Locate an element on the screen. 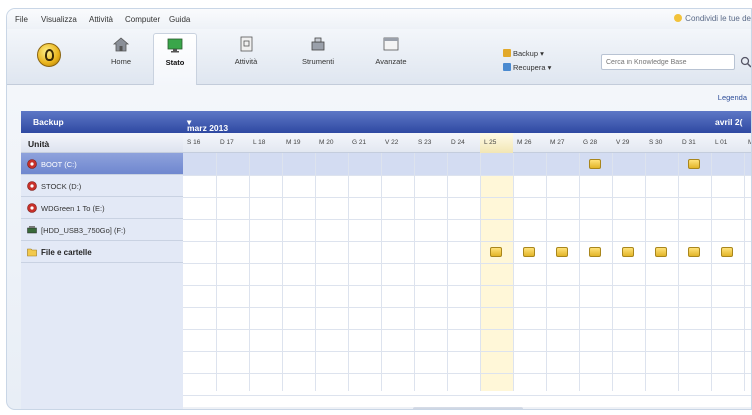  share-promo-link: Condividi le tue de is located at coordinates (712, 18).